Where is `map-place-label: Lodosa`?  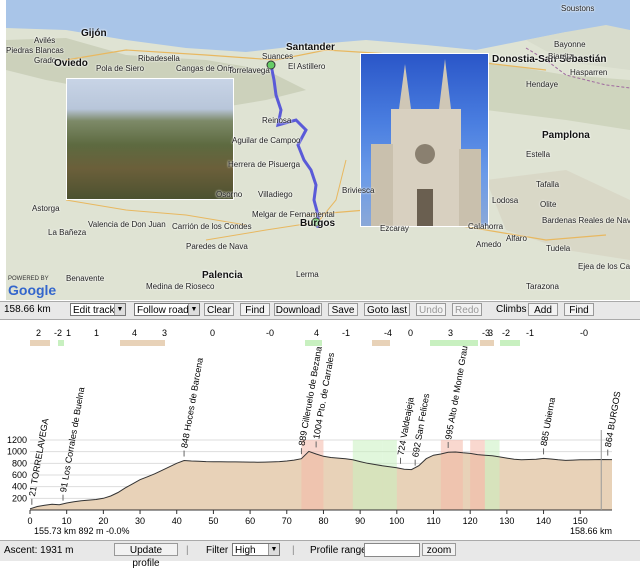 map-place-label: Lodosa is located at coordinates (505, 200).